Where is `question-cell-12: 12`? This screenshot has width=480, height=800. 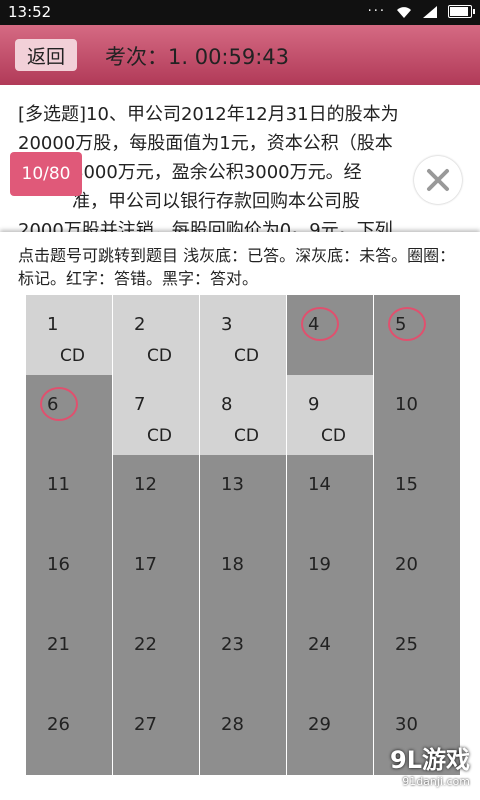 question-cell-12: 12 is located at coordinates (156, 495).